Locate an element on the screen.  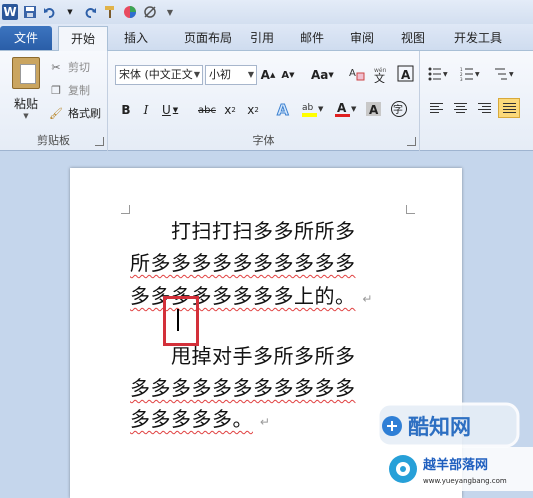
watermark-text: 酷知网 is located at coordinates (439, 427).